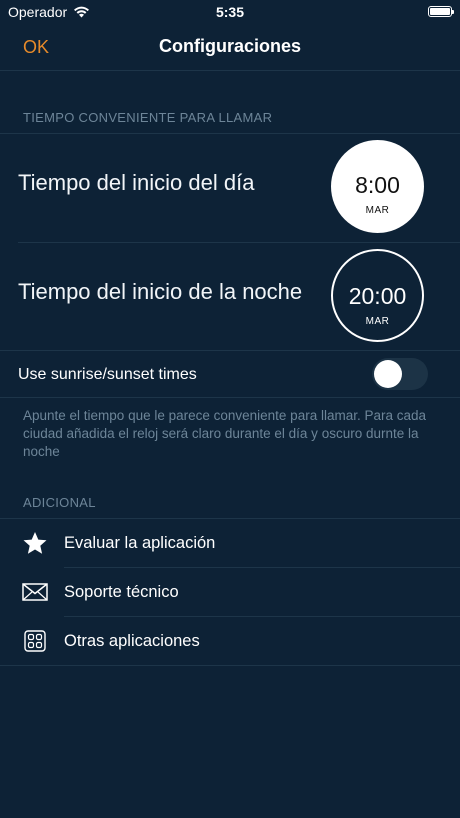 The width and height of the screenshot is (460, 818). What do you see at coordinates (35, 641) in the screenshot?
I see `apps-grid-icon` at bounding box center [35, 641].